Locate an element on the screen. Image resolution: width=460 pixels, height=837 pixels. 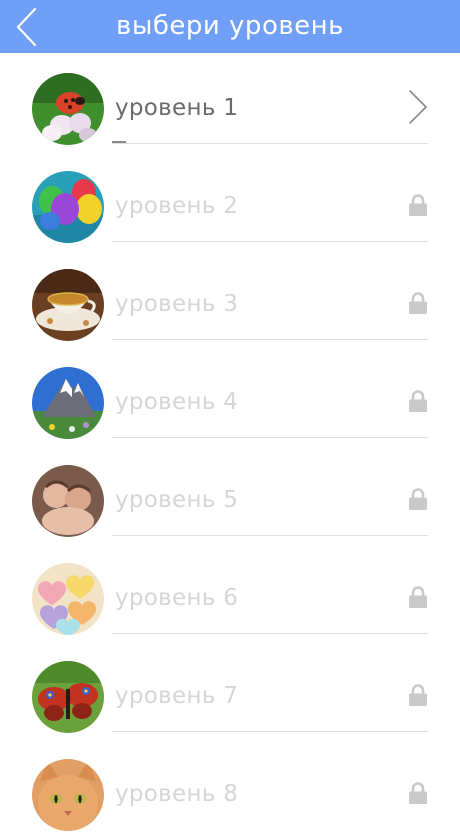
level-label: уровень 6 is located at coordinates (177, 598).